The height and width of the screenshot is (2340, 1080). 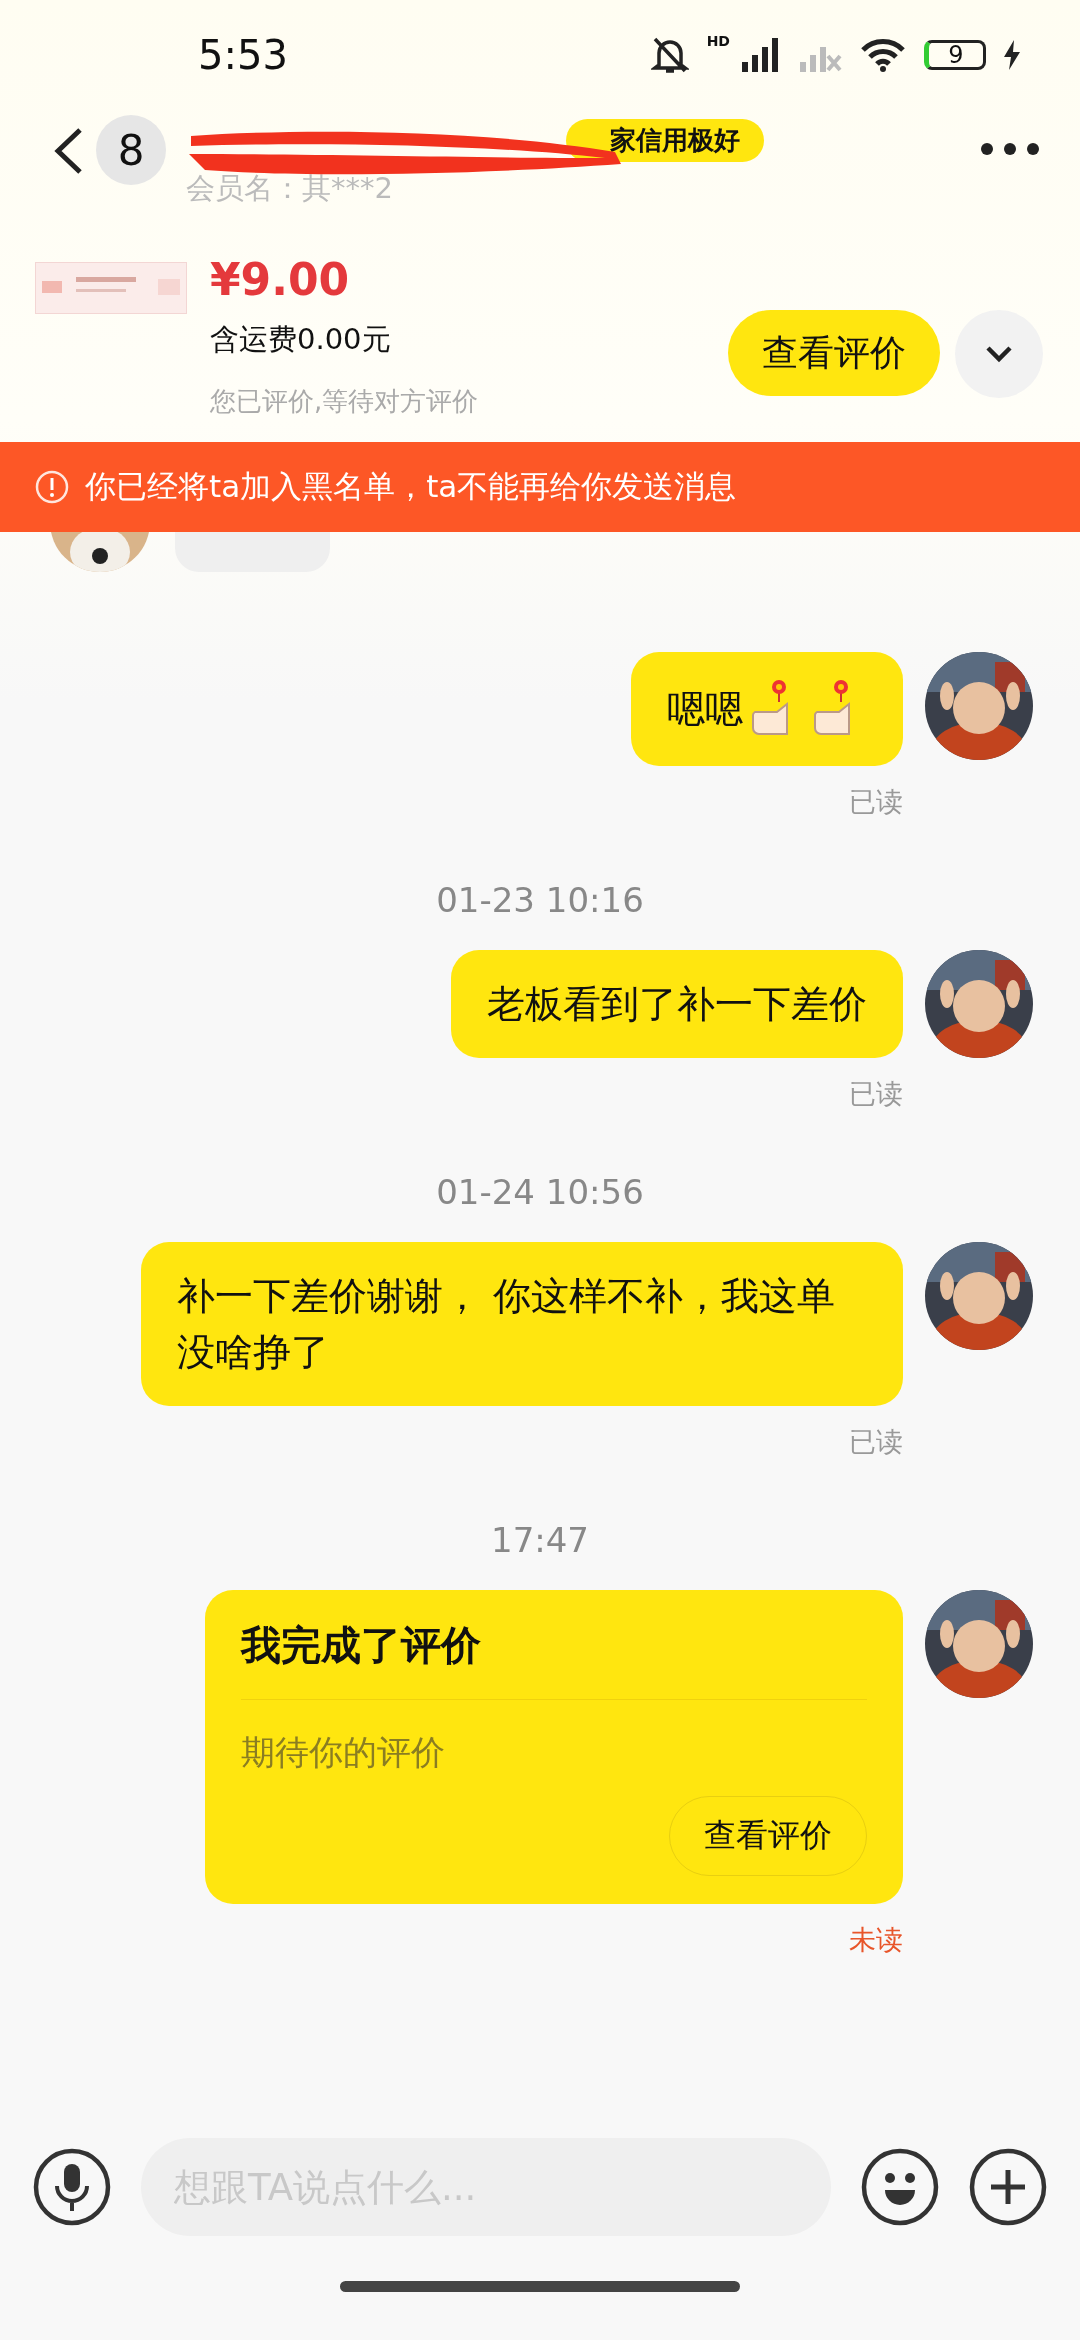 I want to click on member-name: 会员名：其***2, so click(x=290, y=188).